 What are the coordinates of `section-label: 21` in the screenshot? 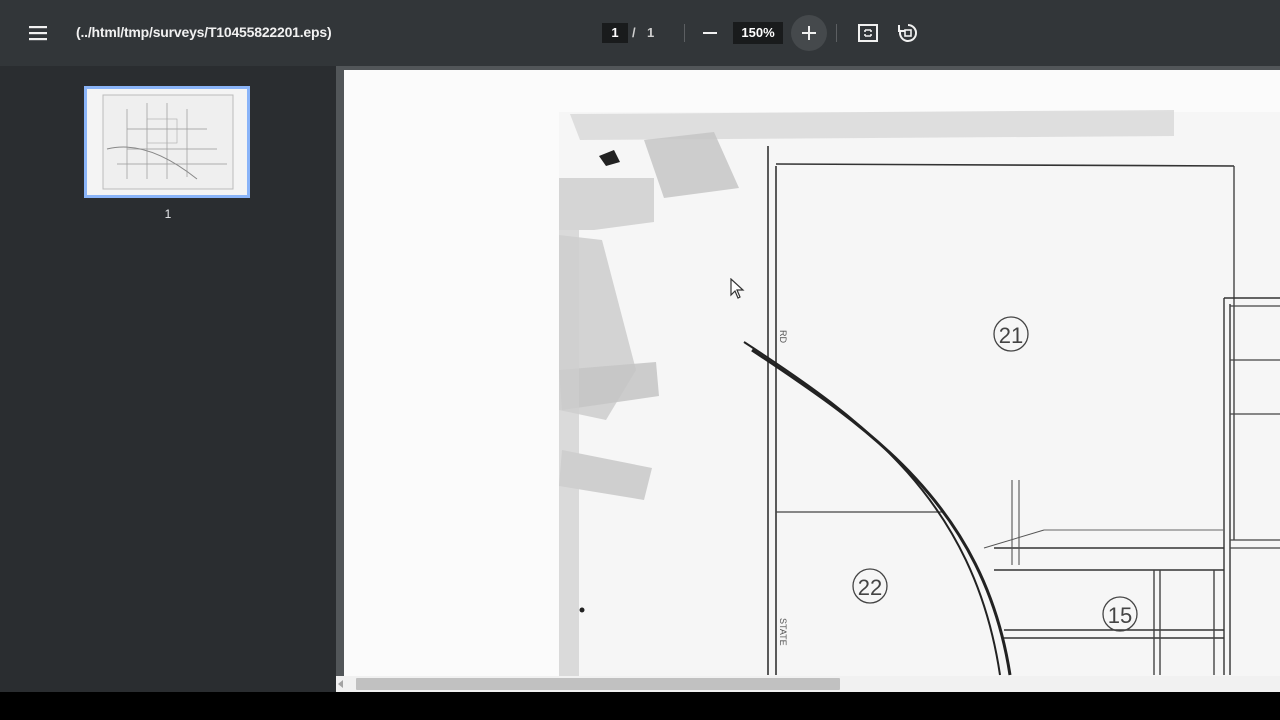 It's located at (1011, 335).